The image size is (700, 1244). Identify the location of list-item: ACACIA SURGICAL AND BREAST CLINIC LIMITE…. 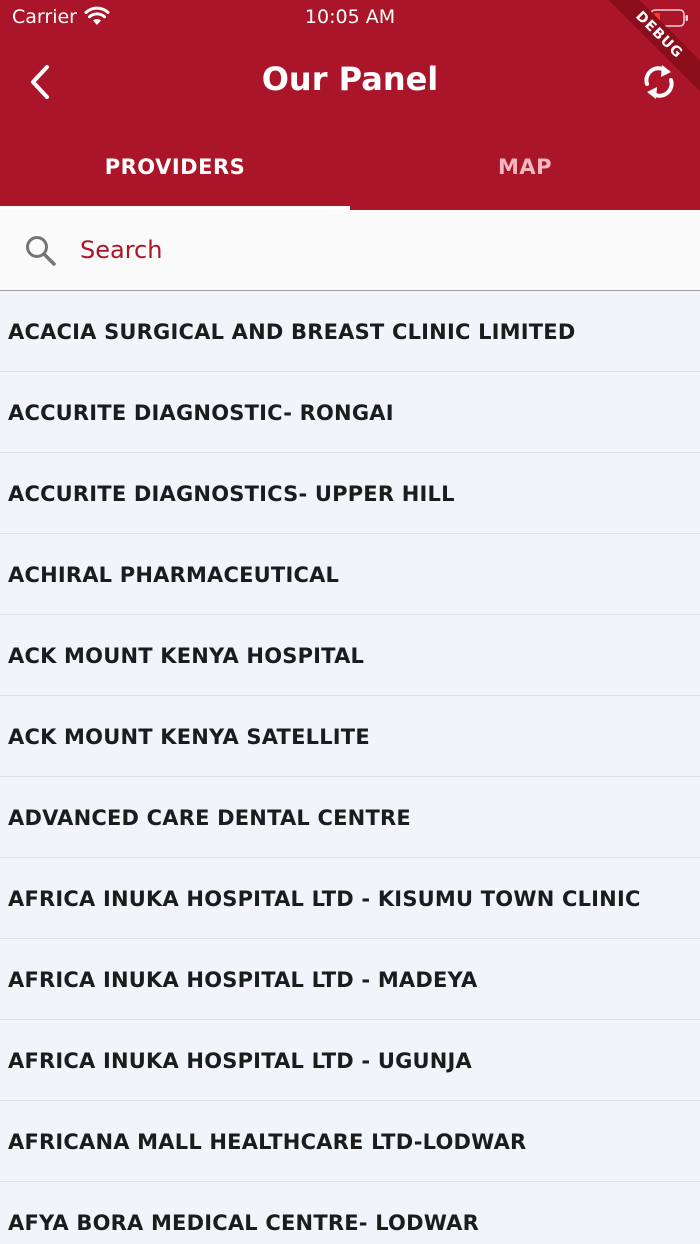
(350, 331).